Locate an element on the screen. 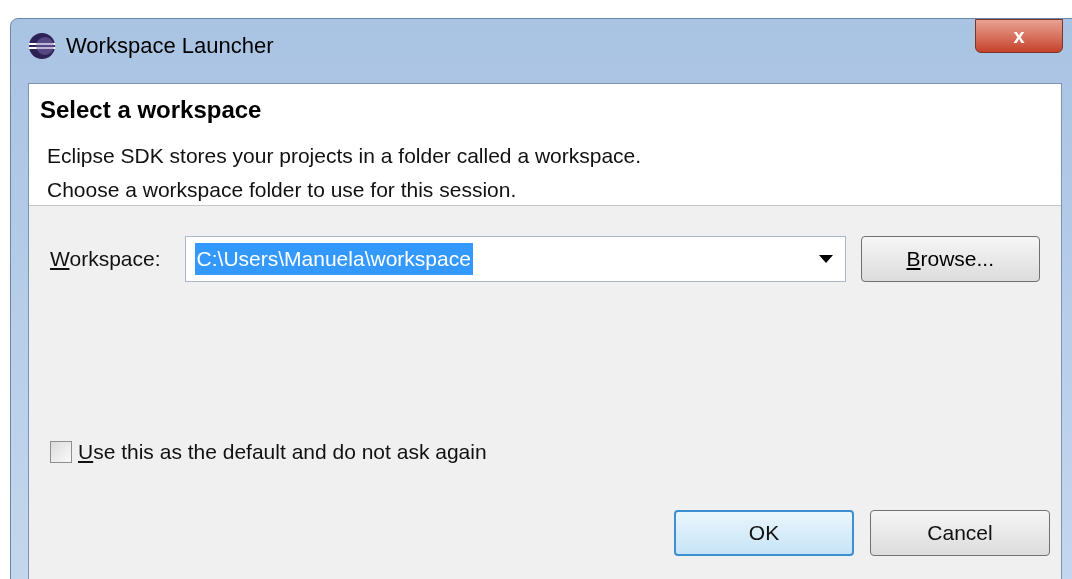 Image resolution: width=1072 pixels, height=579 pixels. dialog-button: OK is located at coordinates (764, 532).